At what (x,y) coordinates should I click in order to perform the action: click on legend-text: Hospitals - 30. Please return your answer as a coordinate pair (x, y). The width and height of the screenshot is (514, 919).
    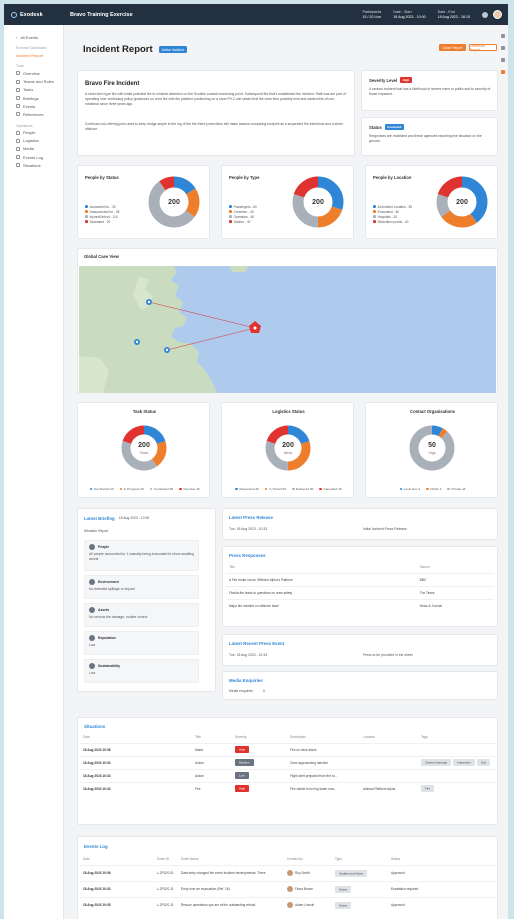
    Looking at the image, I should click on (387, 216).